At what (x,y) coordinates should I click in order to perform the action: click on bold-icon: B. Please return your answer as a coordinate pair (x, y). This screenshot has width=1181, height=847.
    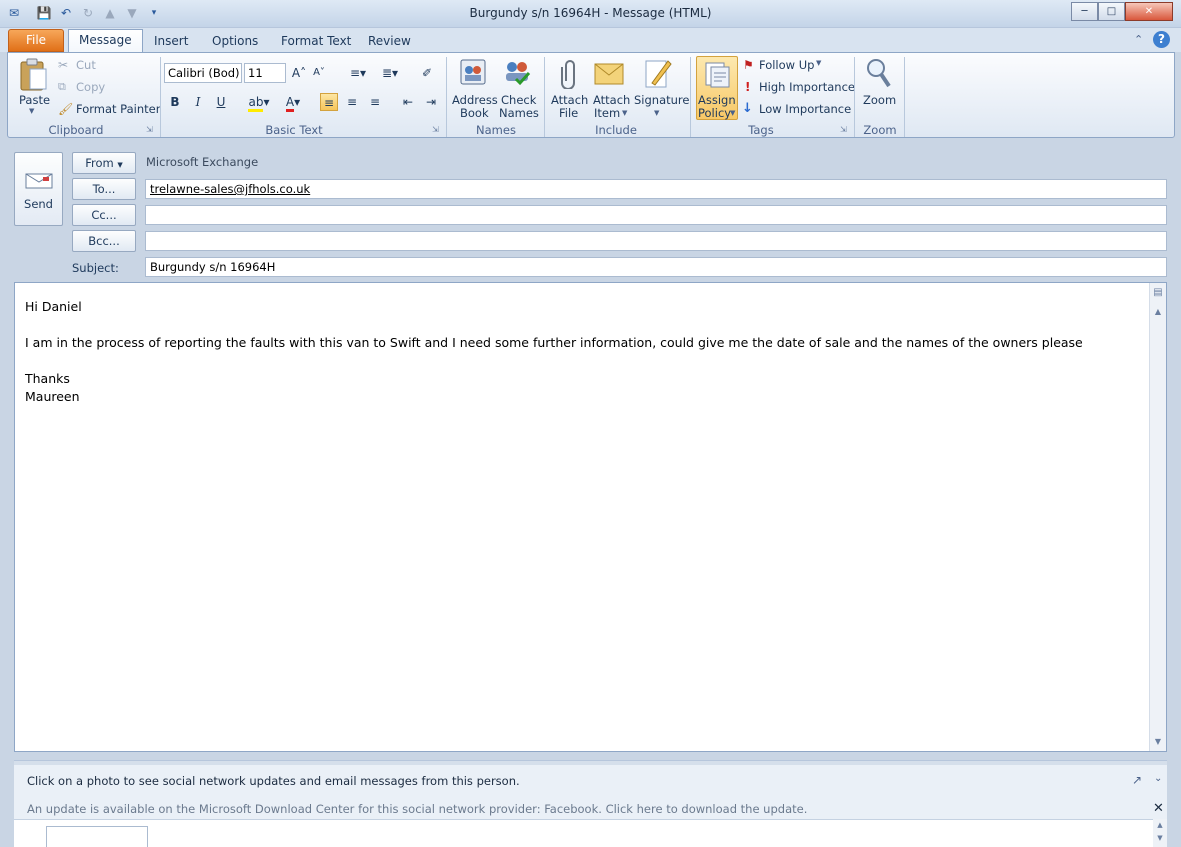
    Looking at the image, I should click on (175, 102).